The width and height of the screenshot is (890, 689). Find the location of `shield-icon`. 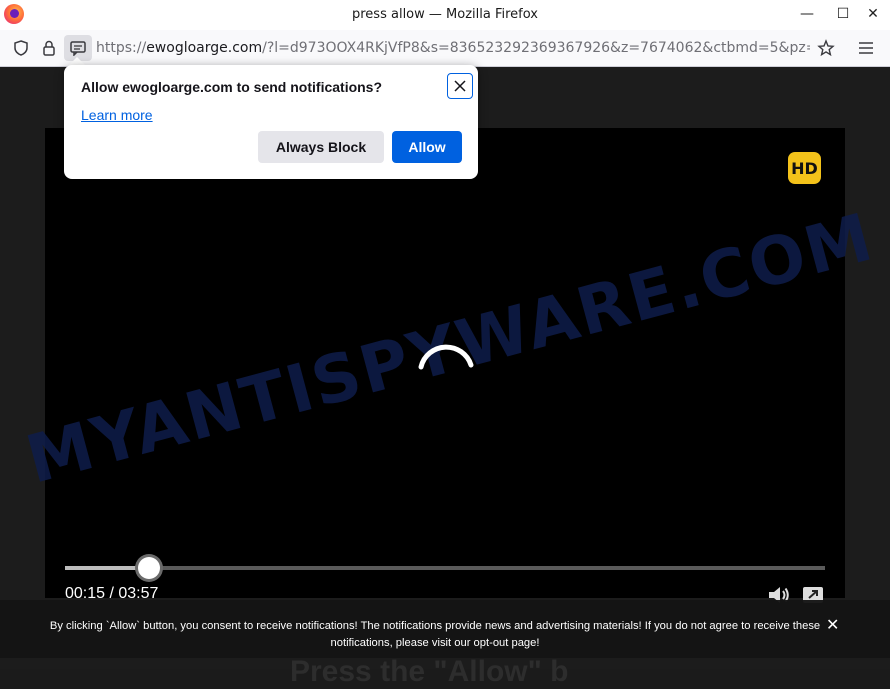

shield-icon is located at coordinates (21, 48).